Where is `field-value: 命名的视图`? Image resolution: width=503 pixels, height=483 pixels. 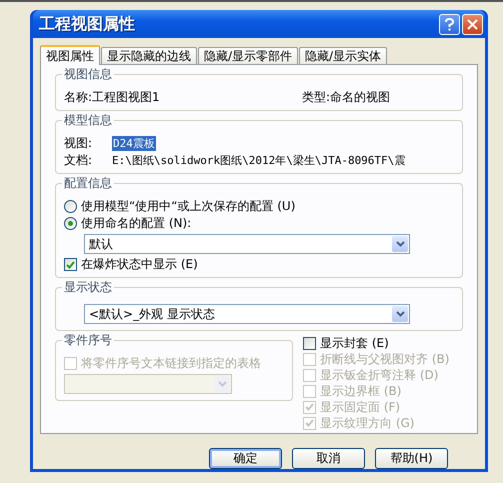
field-value: 命名的视图 is located at coordinates (360, 97).